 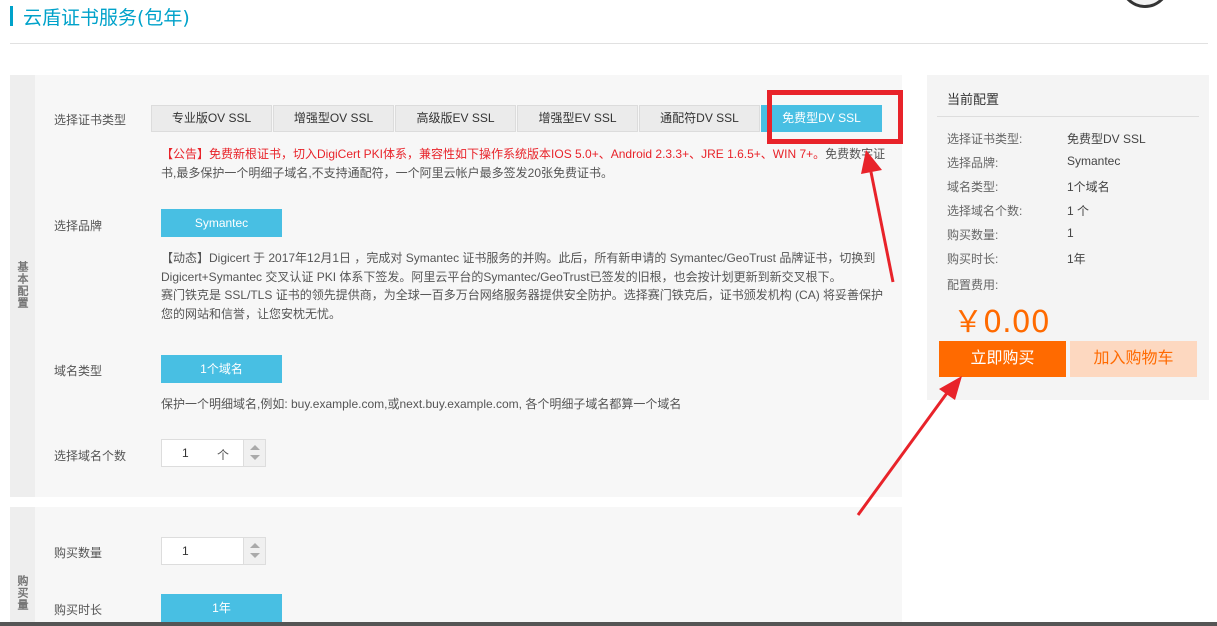 What do you see at coordinates (577, 118) in the screenshot?
I see `tab-enhanced-ev-ssl: 增强型EV SSL` at bounding box center [577, 118].